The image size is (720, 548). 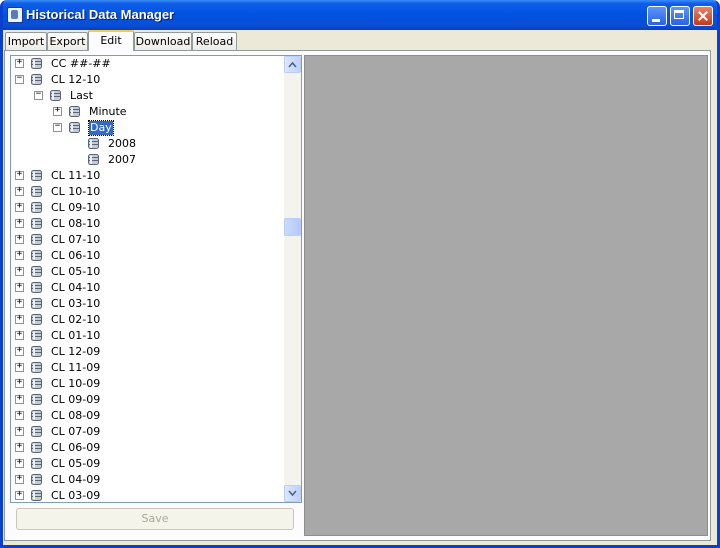 What do you see at coordinates (147, 480) in the screenshot?
I see `tree-node: + CL 04-09` at bounding box center [147, 480].